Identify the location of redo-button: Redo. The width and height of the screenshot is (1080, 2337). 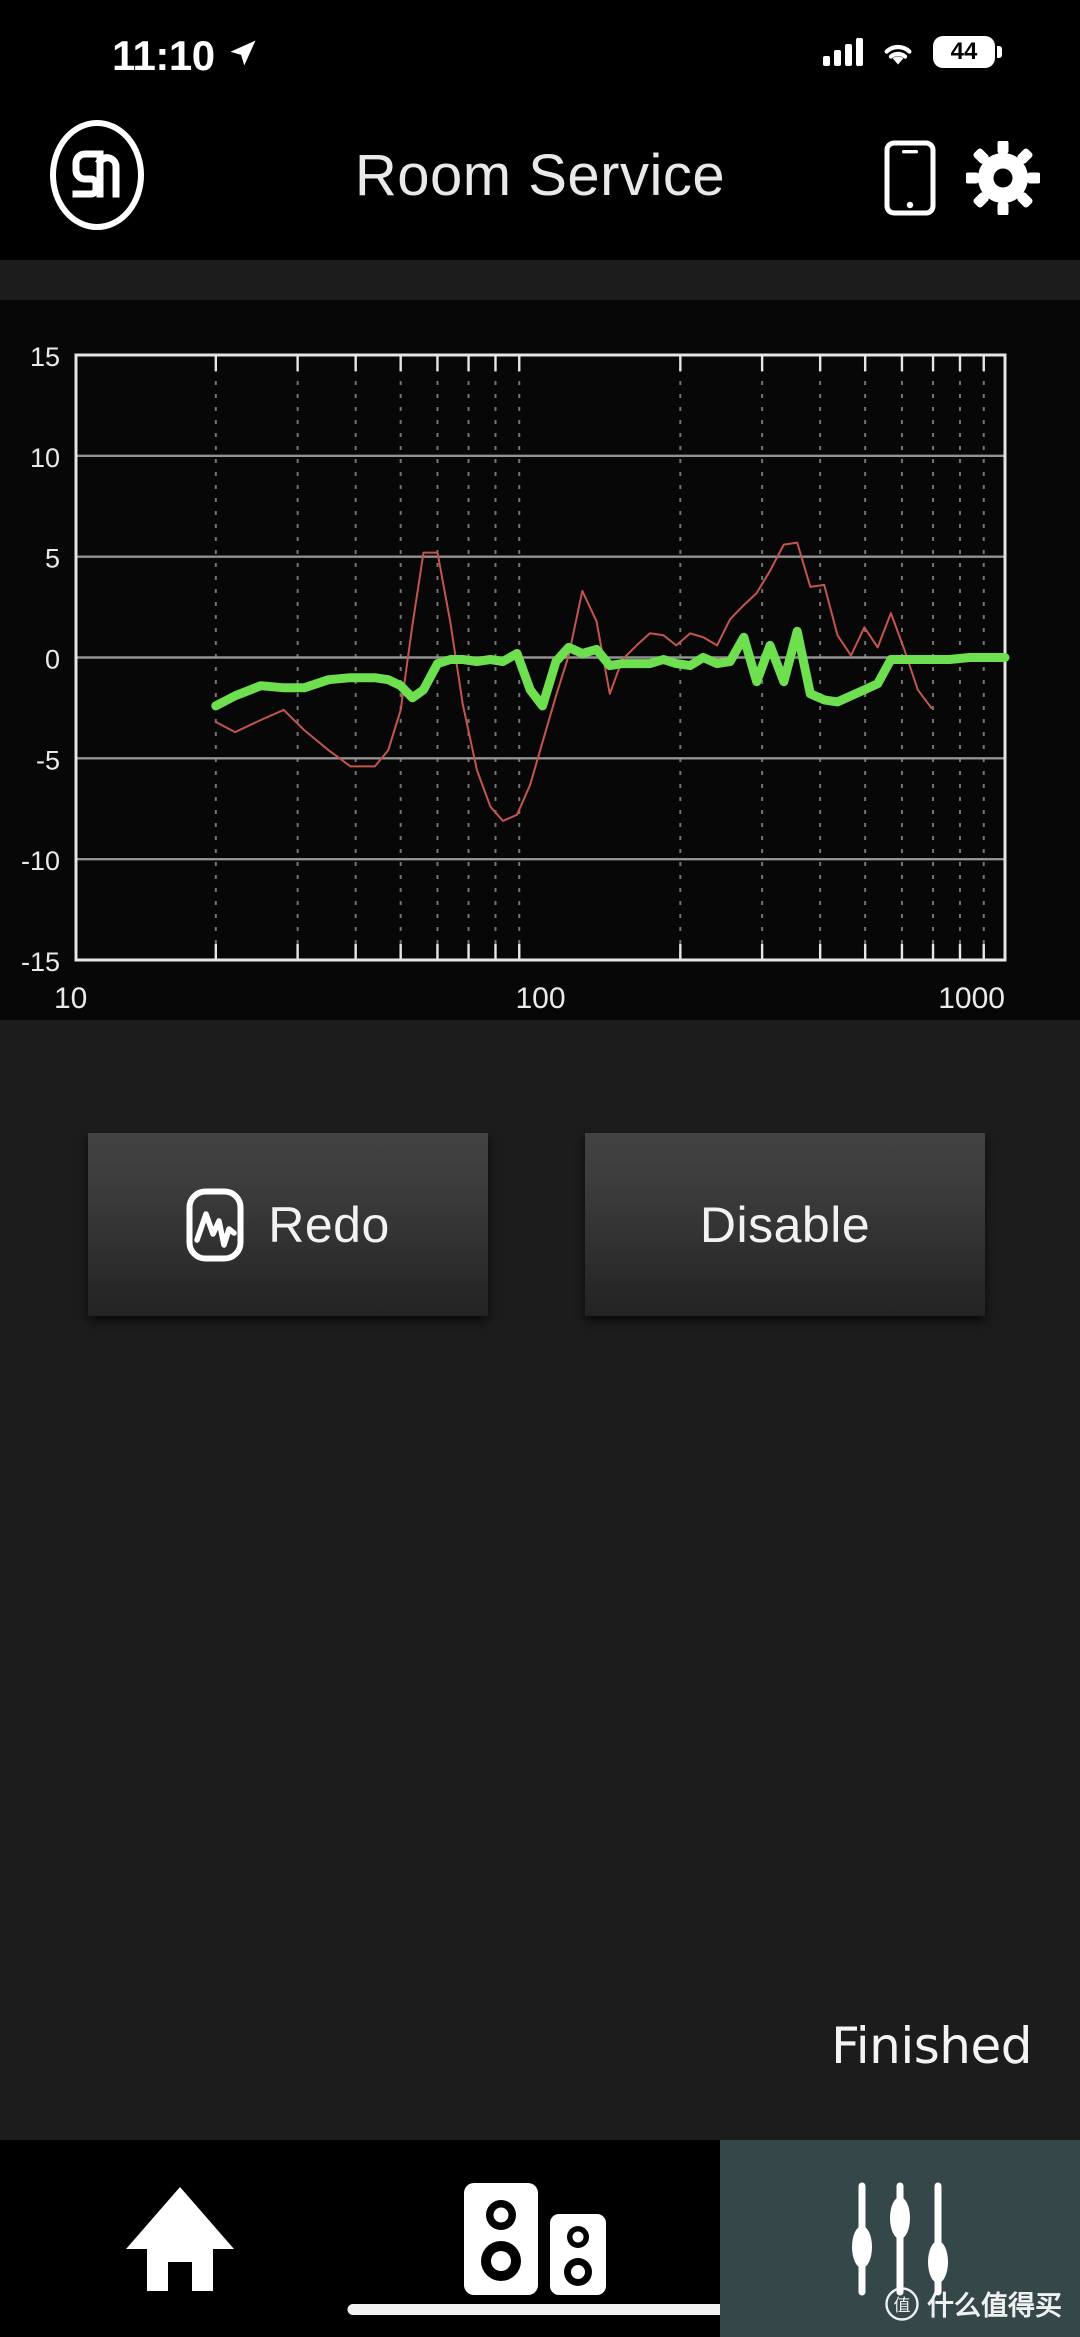
(288, 1224).